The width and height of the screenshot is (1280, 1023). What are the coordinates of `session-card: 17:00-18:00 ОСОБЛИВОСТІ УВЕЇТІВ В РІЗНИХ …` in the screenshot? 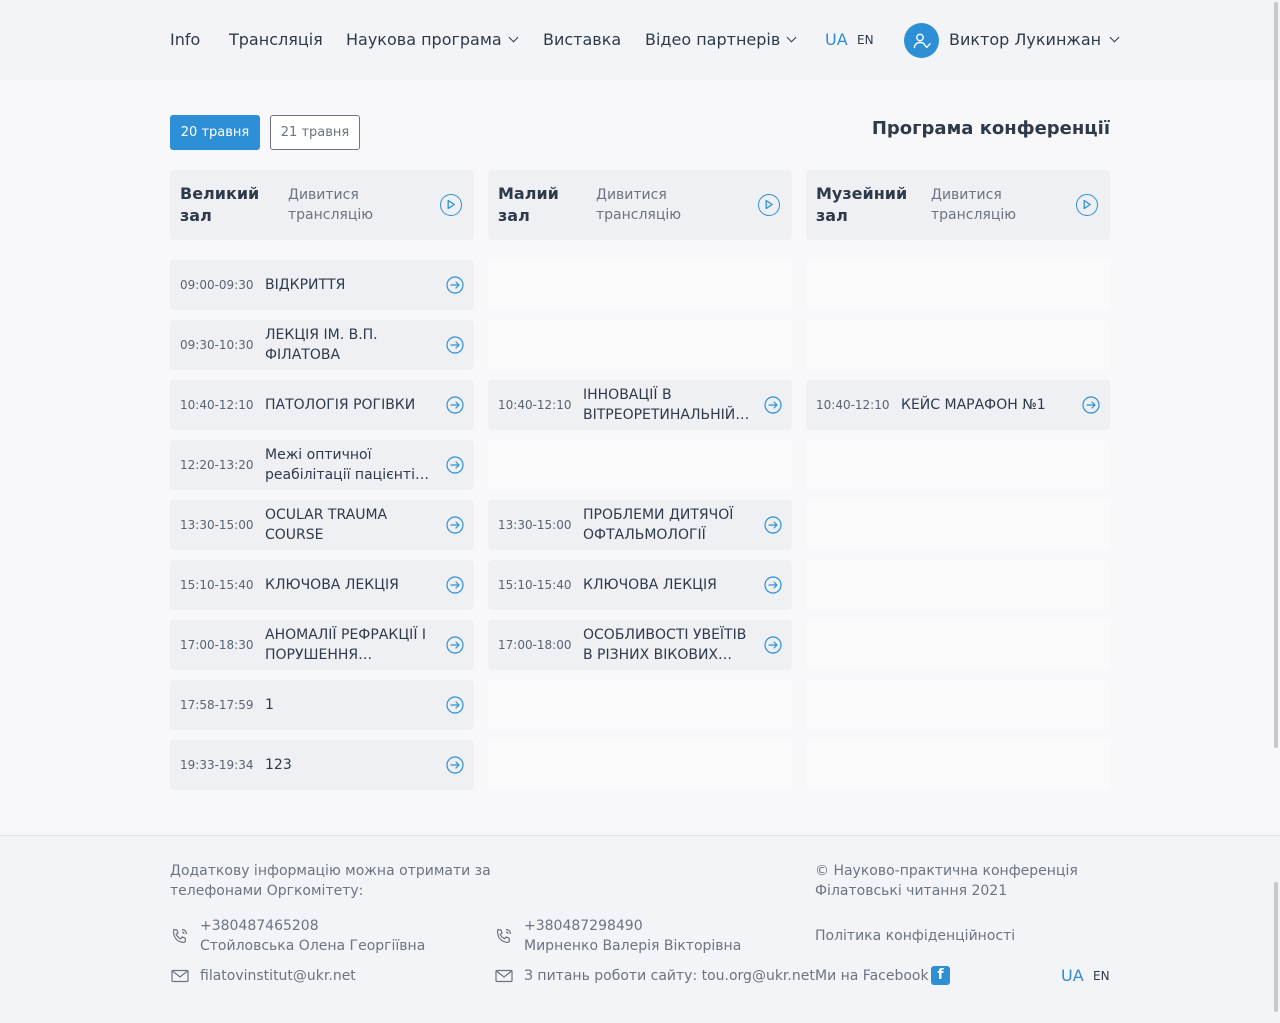 It's located at (640, 645).